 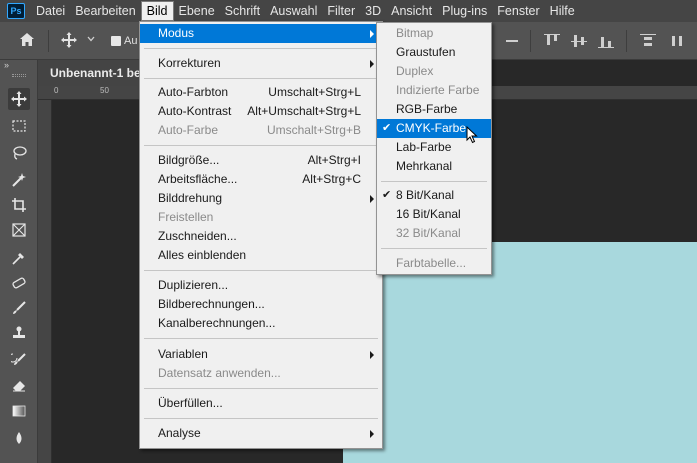 I want to click on lasso-tool-icon, so click(x=19, y=153).